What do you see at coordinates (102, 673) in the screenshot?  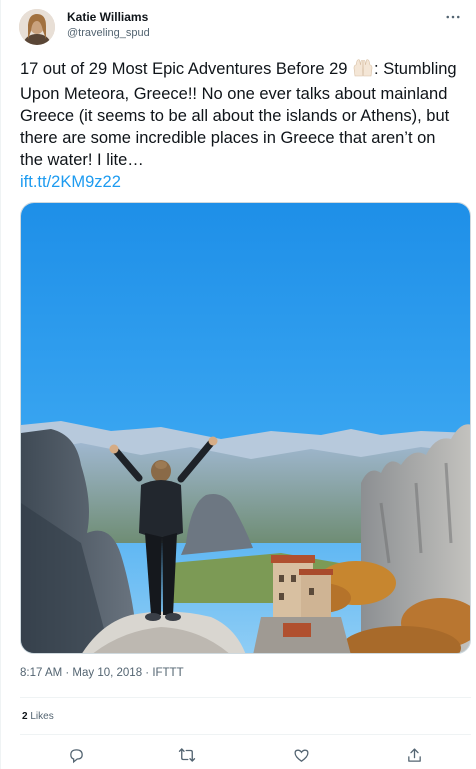 I see `tweet-timestamp: 8:17 AM · May 10, 2018 · IFTTT` at bounding box center [102, 673].